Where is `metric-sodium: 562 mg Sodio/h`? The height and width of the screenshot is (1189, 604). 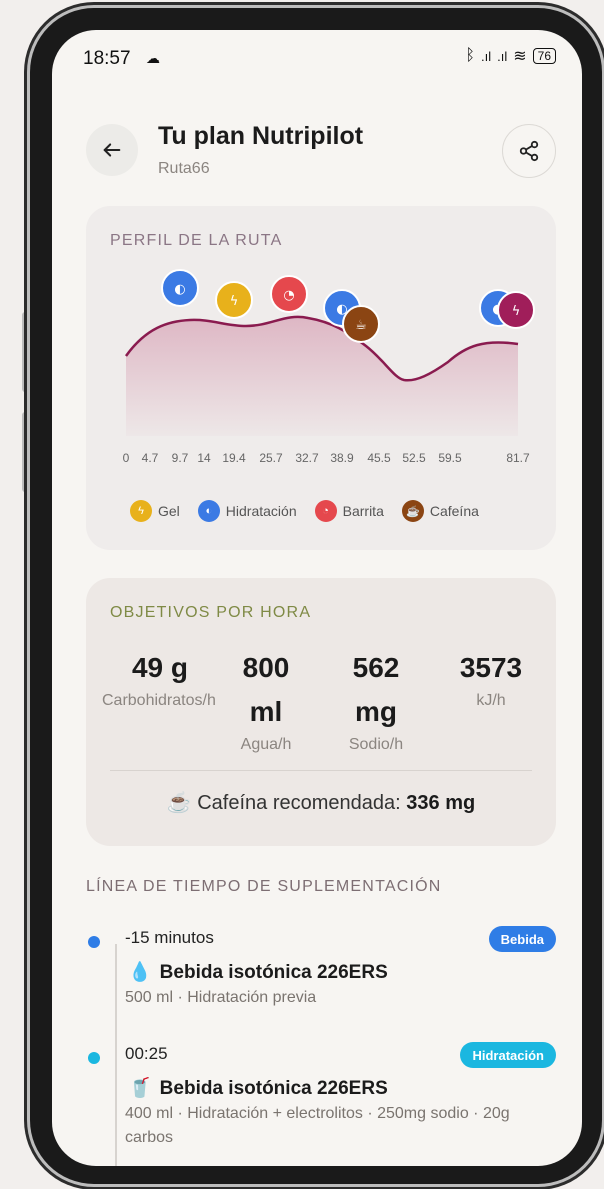
metric-sodium: 562 mg Sodio/h is located at coordinates (376, 701).